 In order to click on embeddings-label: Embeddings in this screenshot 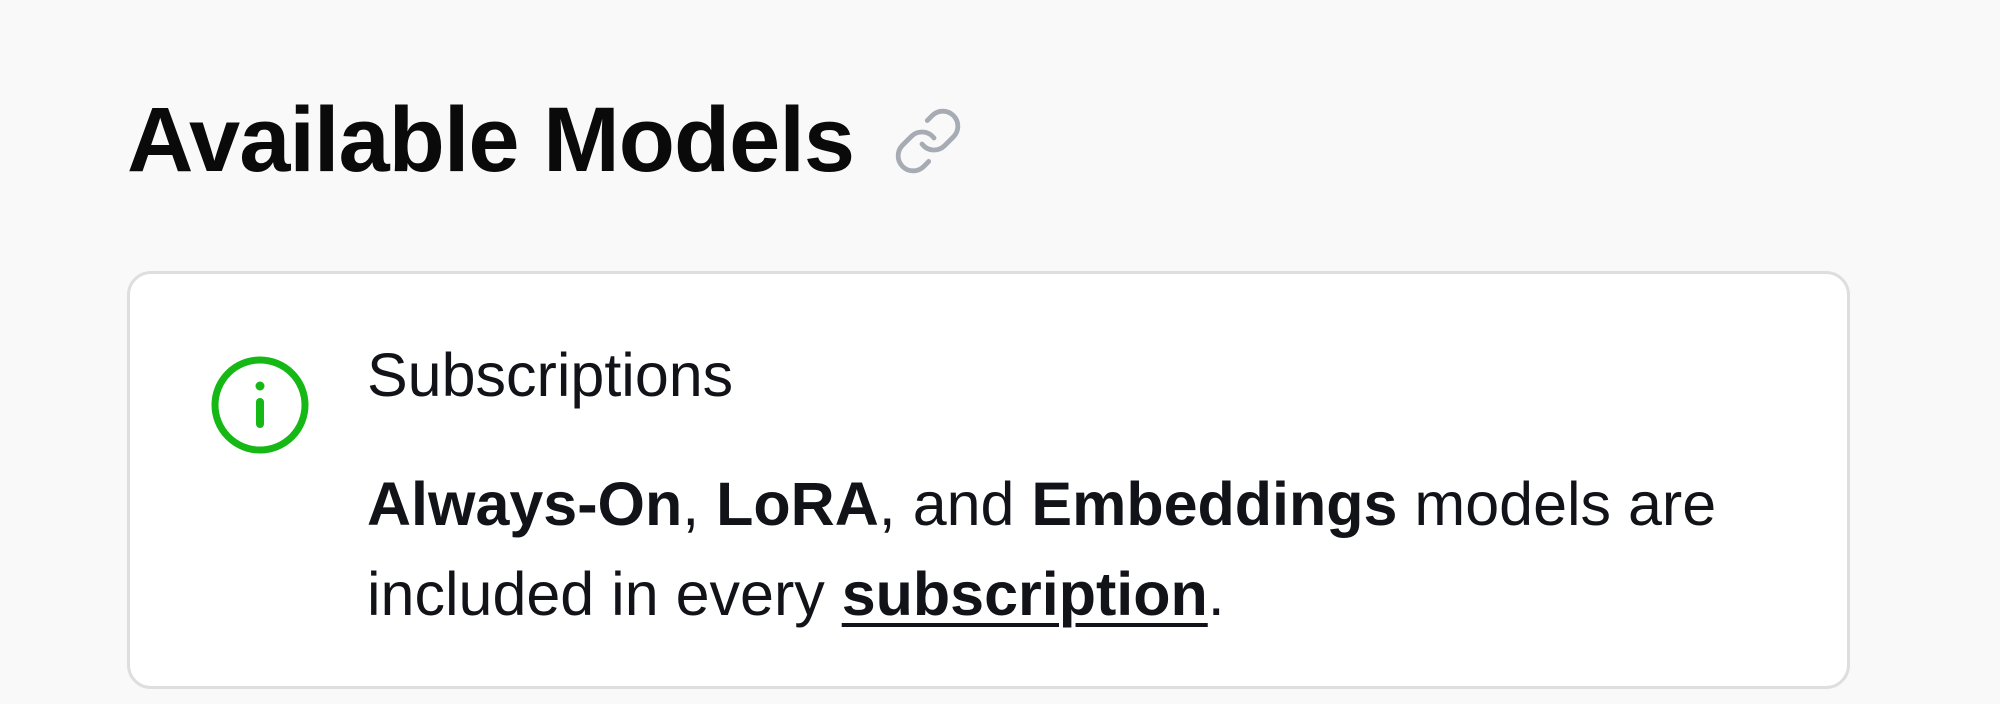, I will do `click(1214, 504)`.